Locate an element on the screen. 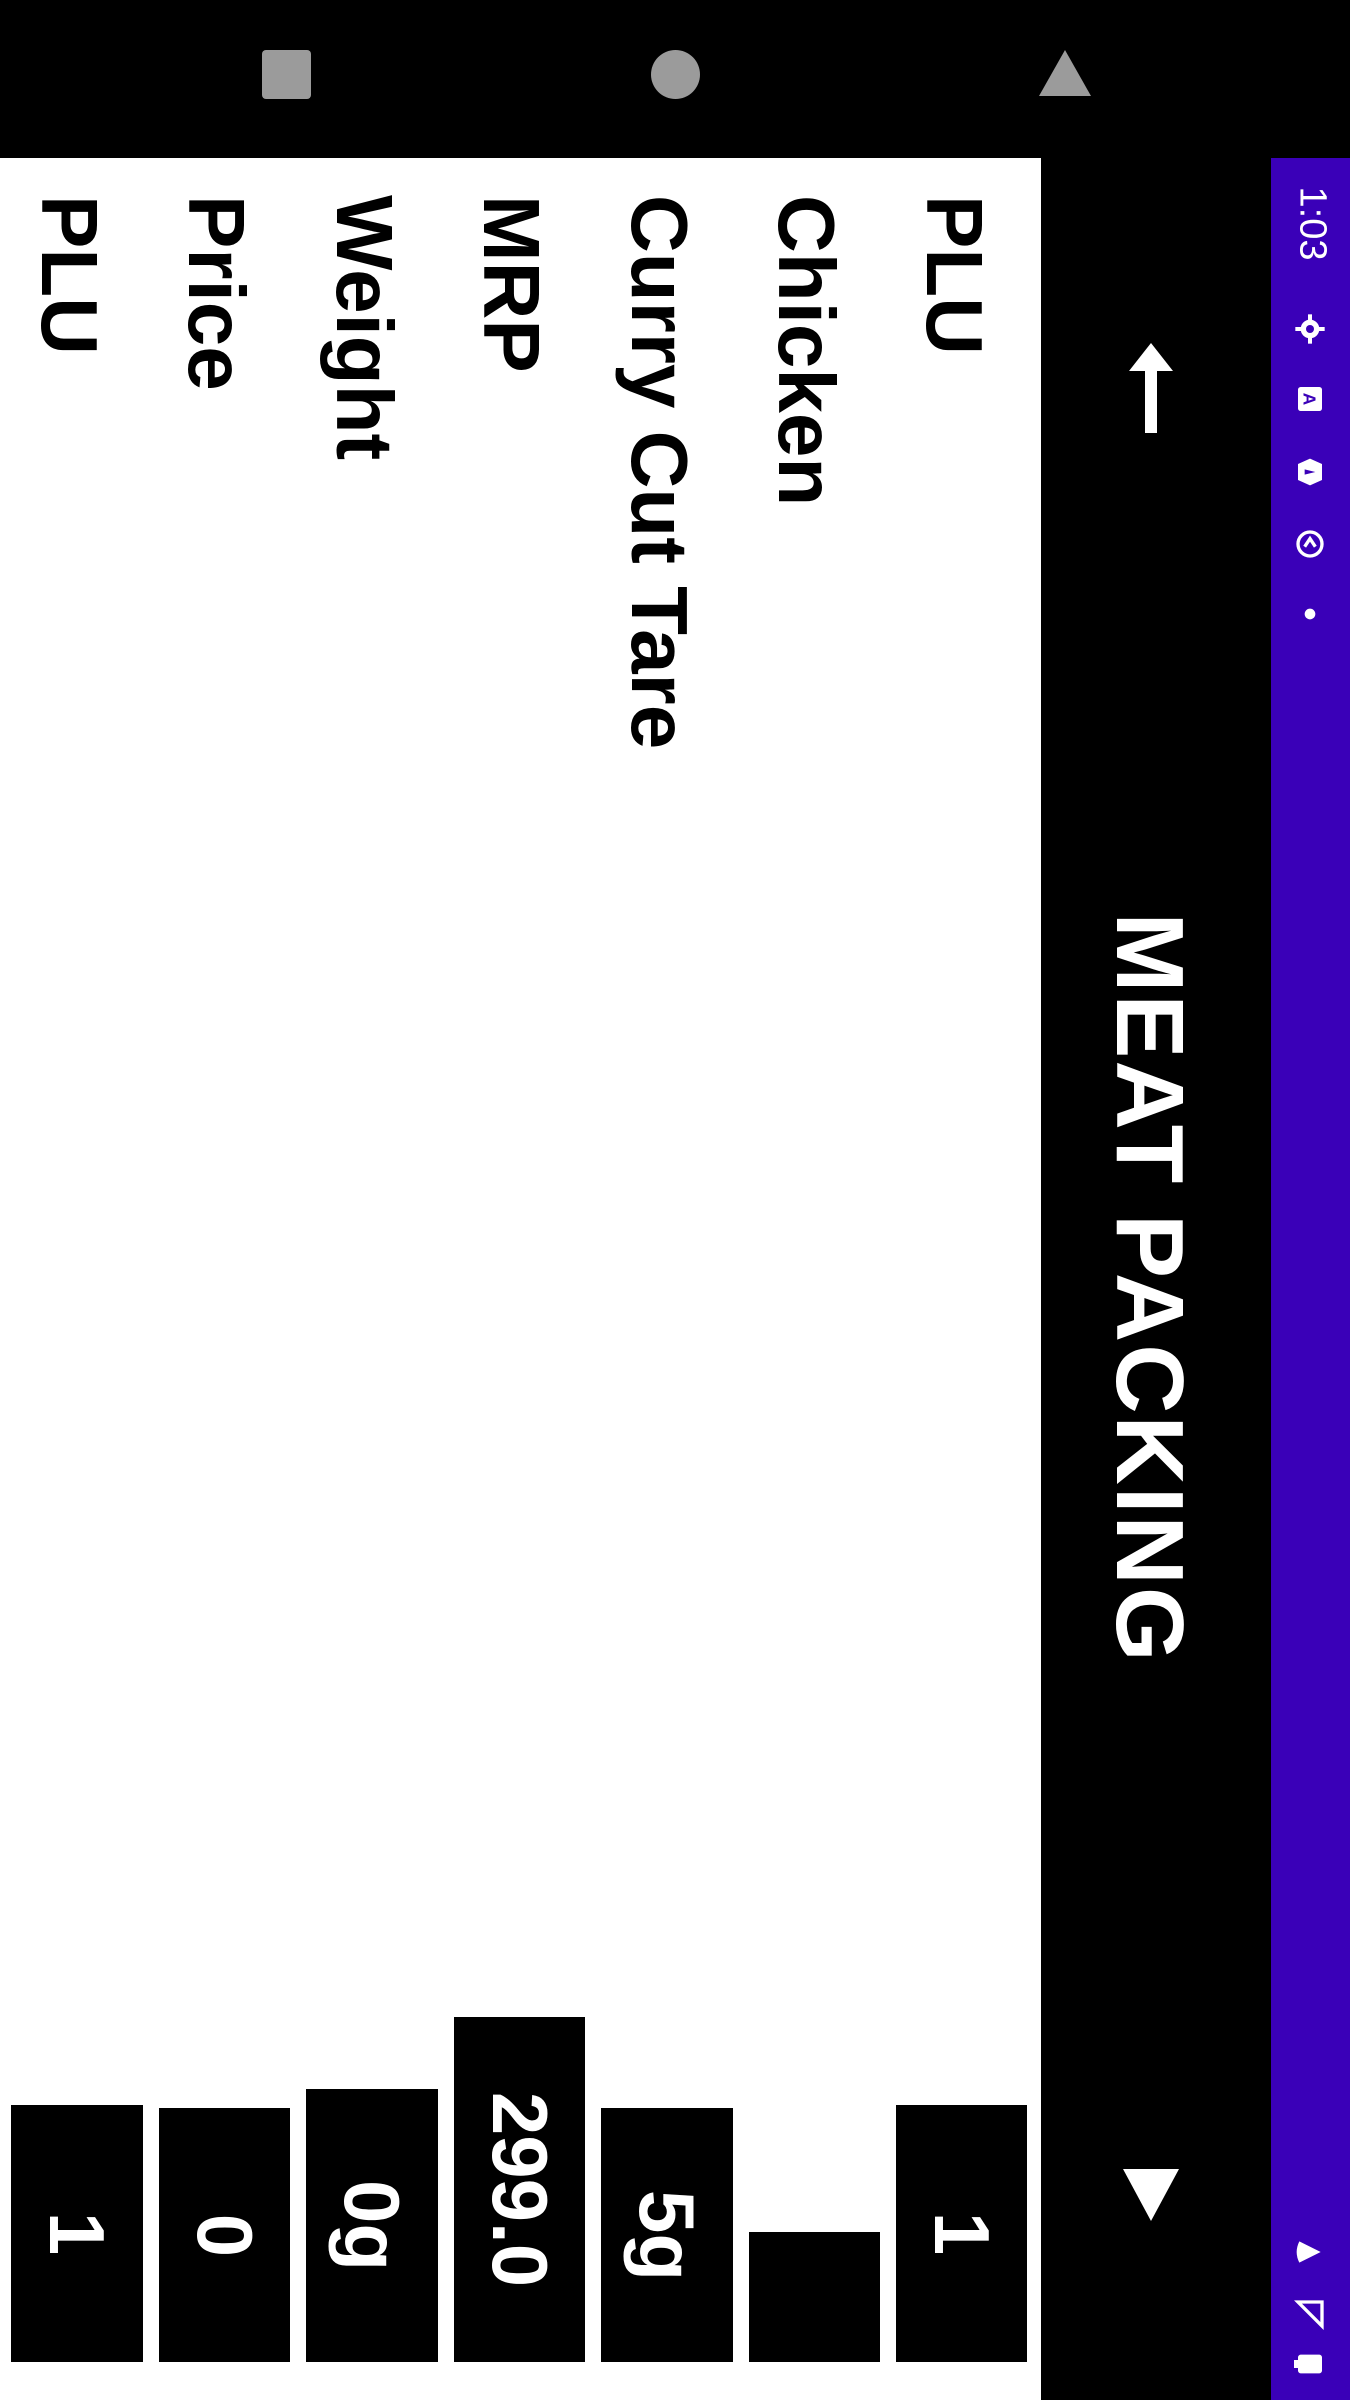 The image size is (1350, 2400). label-price: Price is located at coordinates (216, 293).